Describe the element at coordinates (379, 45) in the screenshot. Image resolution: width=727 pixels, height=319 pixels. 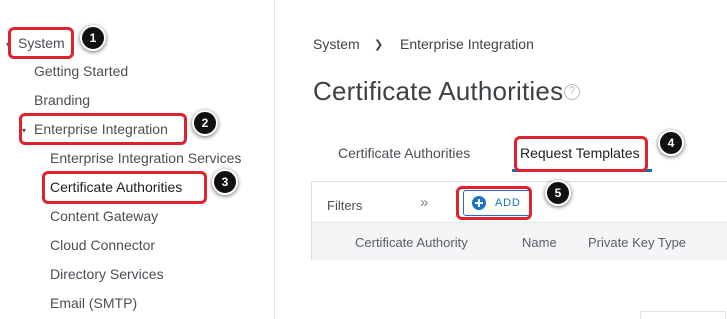
I see `chevron-right-icon: ❯` at that location.